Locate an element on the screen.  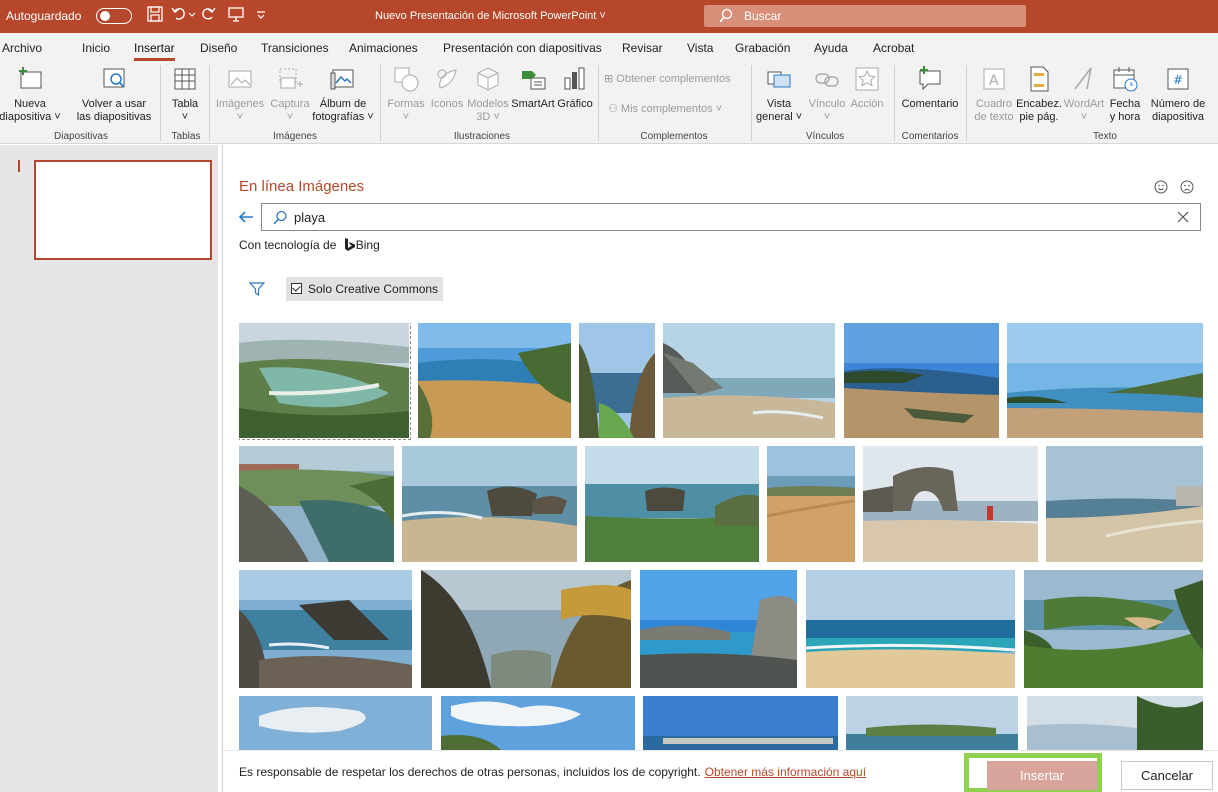
frown-feedback-icon is located at coordinates (1187, 187).